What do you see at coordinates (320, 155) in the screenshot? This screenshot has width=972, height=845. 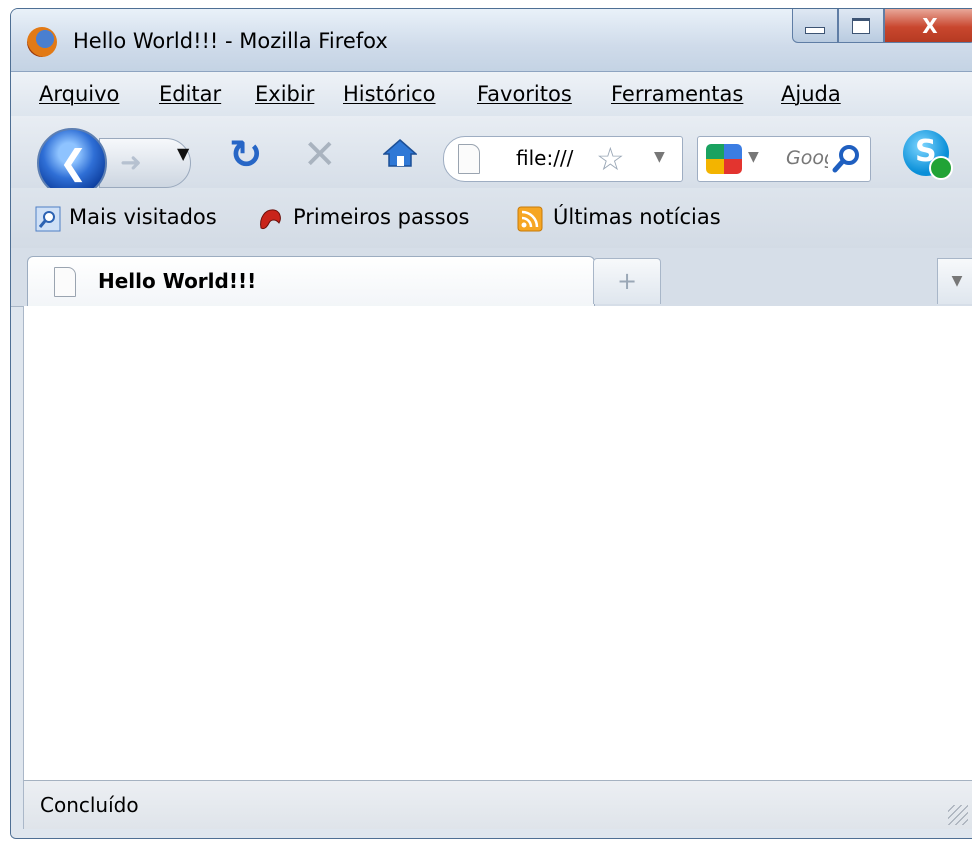 I see `stop-icon: ✕` at bounding box center [320, 155].